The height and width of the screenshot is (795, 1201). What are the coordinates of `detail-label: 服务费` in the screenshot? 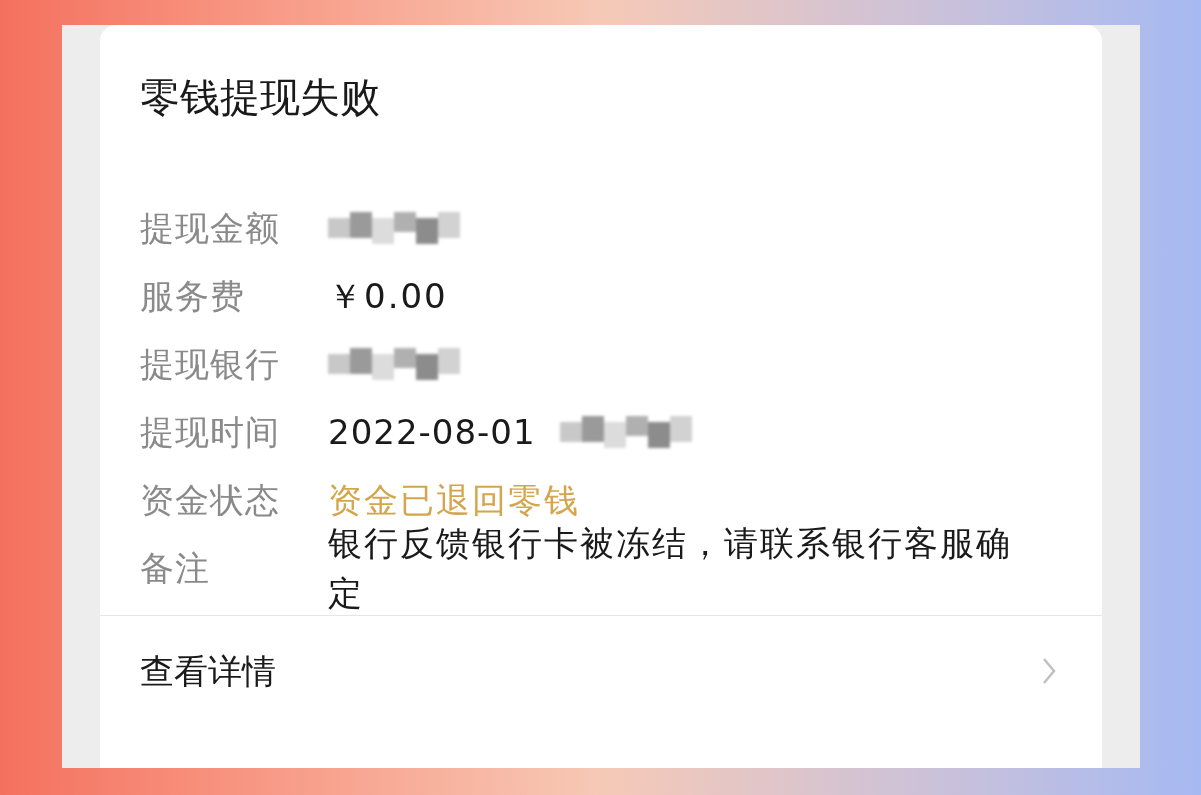 It's located at (193, 296).